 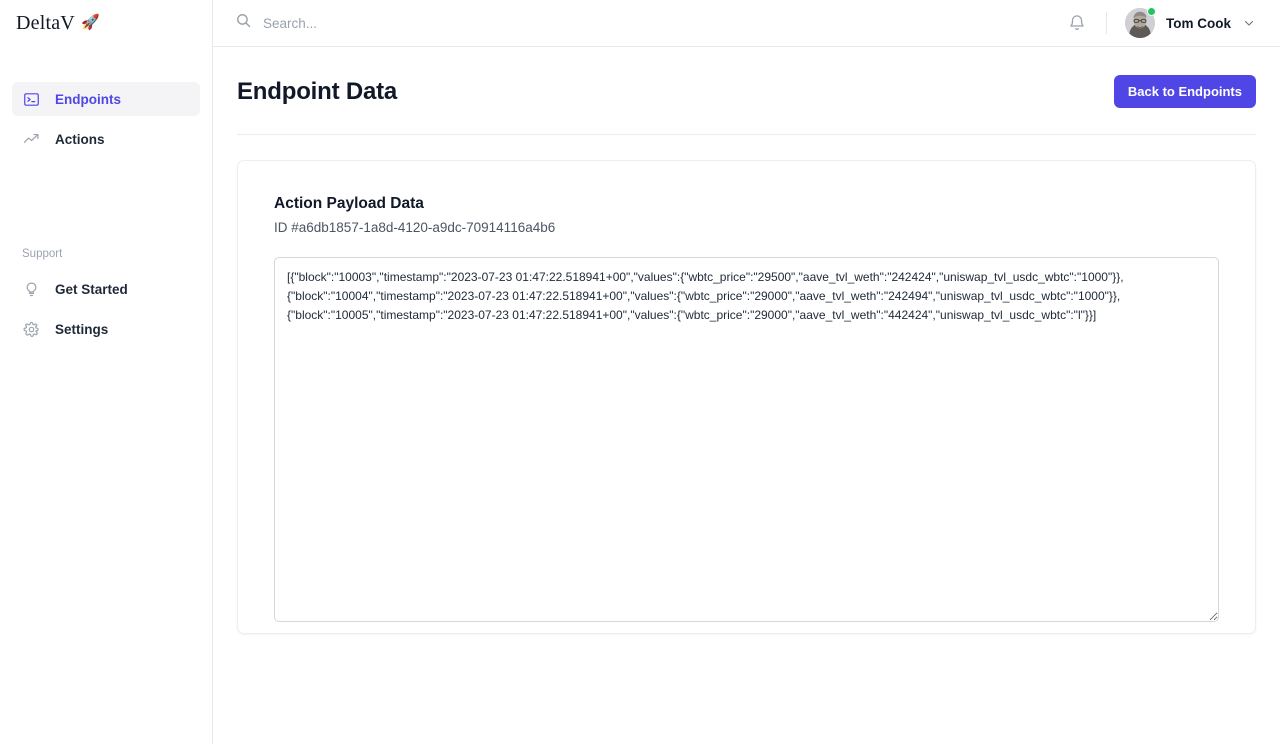 What do you see at coordinates (42, 254) in the screenshot?
I see `support-heading: Support` at bounding box center [42, 254].